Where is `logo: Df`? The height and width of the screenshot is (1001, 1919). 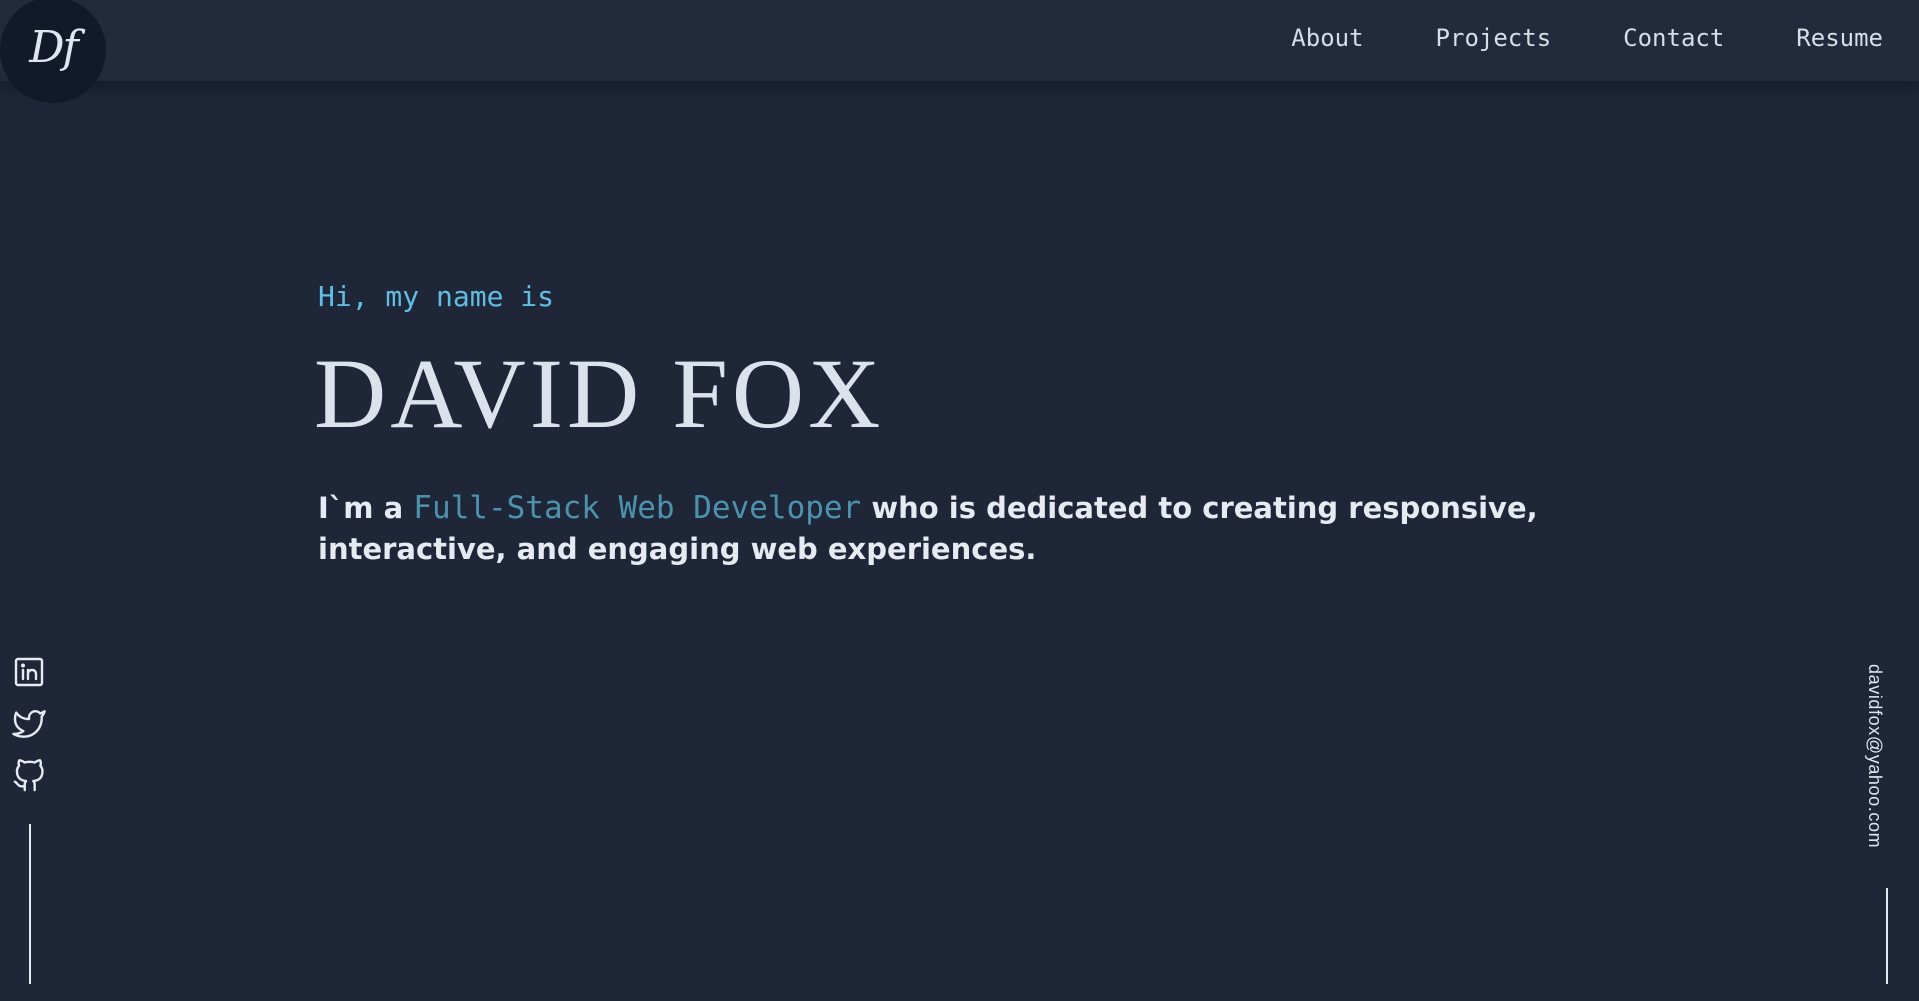
logo: Df is located at coordinates (53, 51).